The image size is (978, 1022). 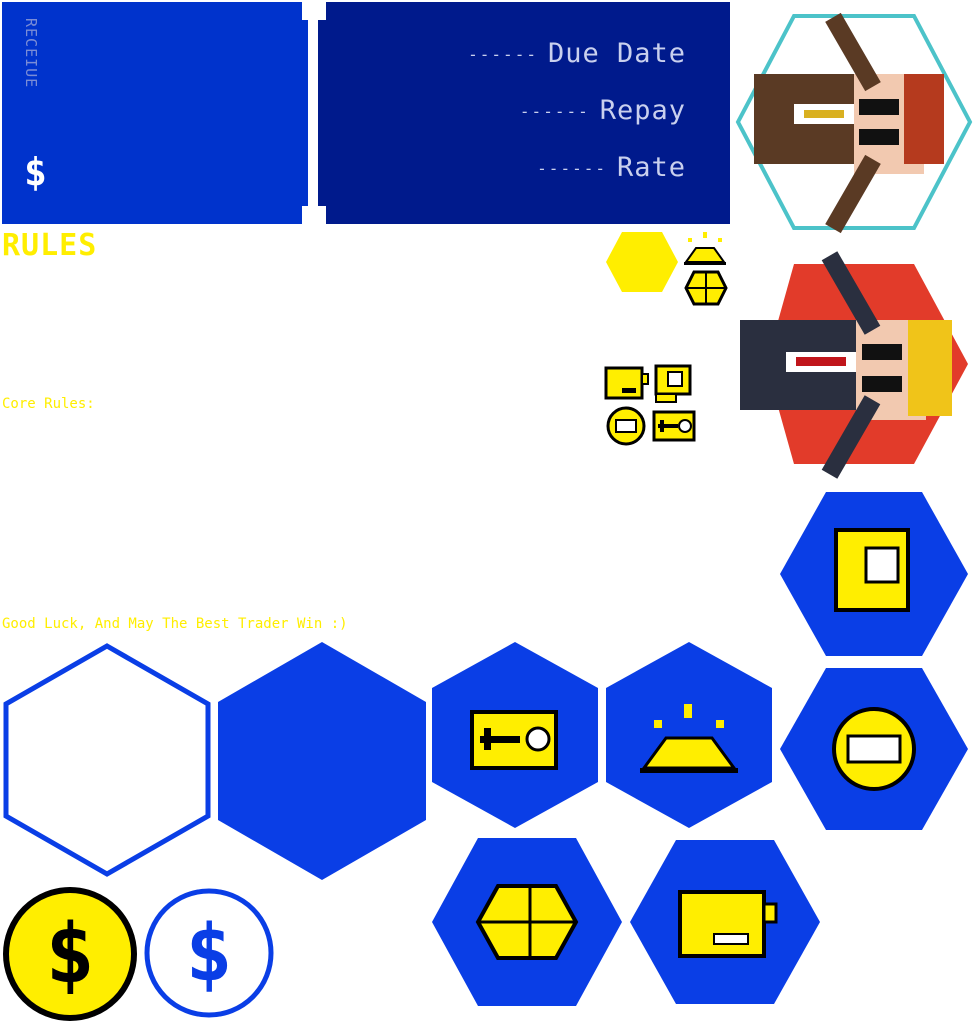 What do you see at coordinates (35, 172) in the screenshot?
I see `dollar-icon: $` at bounding box center [35, 172].